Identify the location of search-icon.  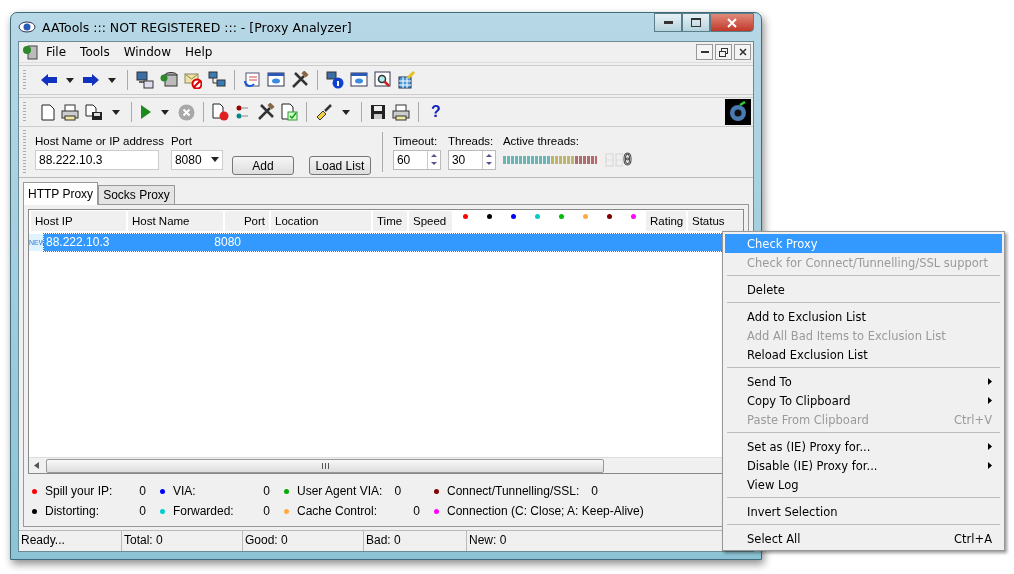
(383, 80).